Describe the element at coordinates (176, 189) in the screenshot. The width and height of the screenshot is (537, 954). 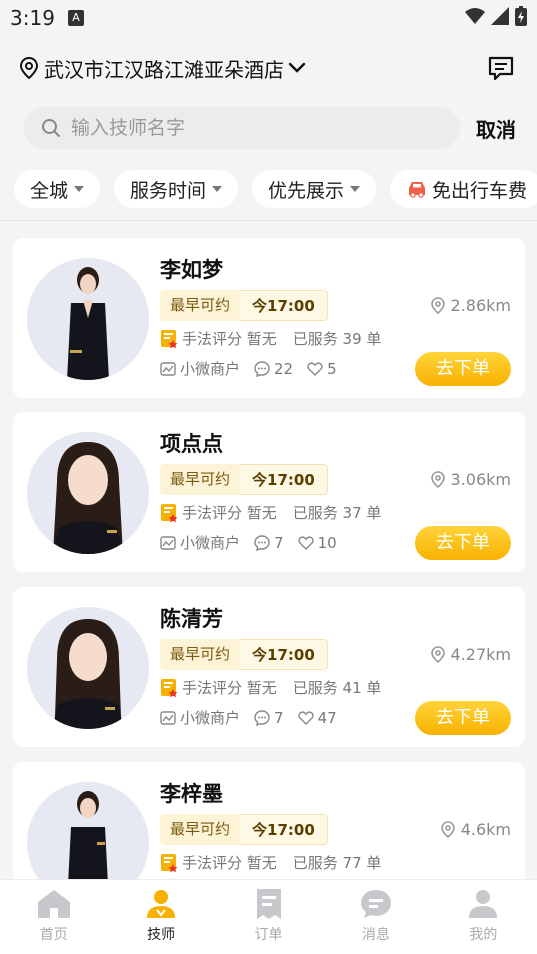
I see `filter-service-time: 服务时间` at that location.